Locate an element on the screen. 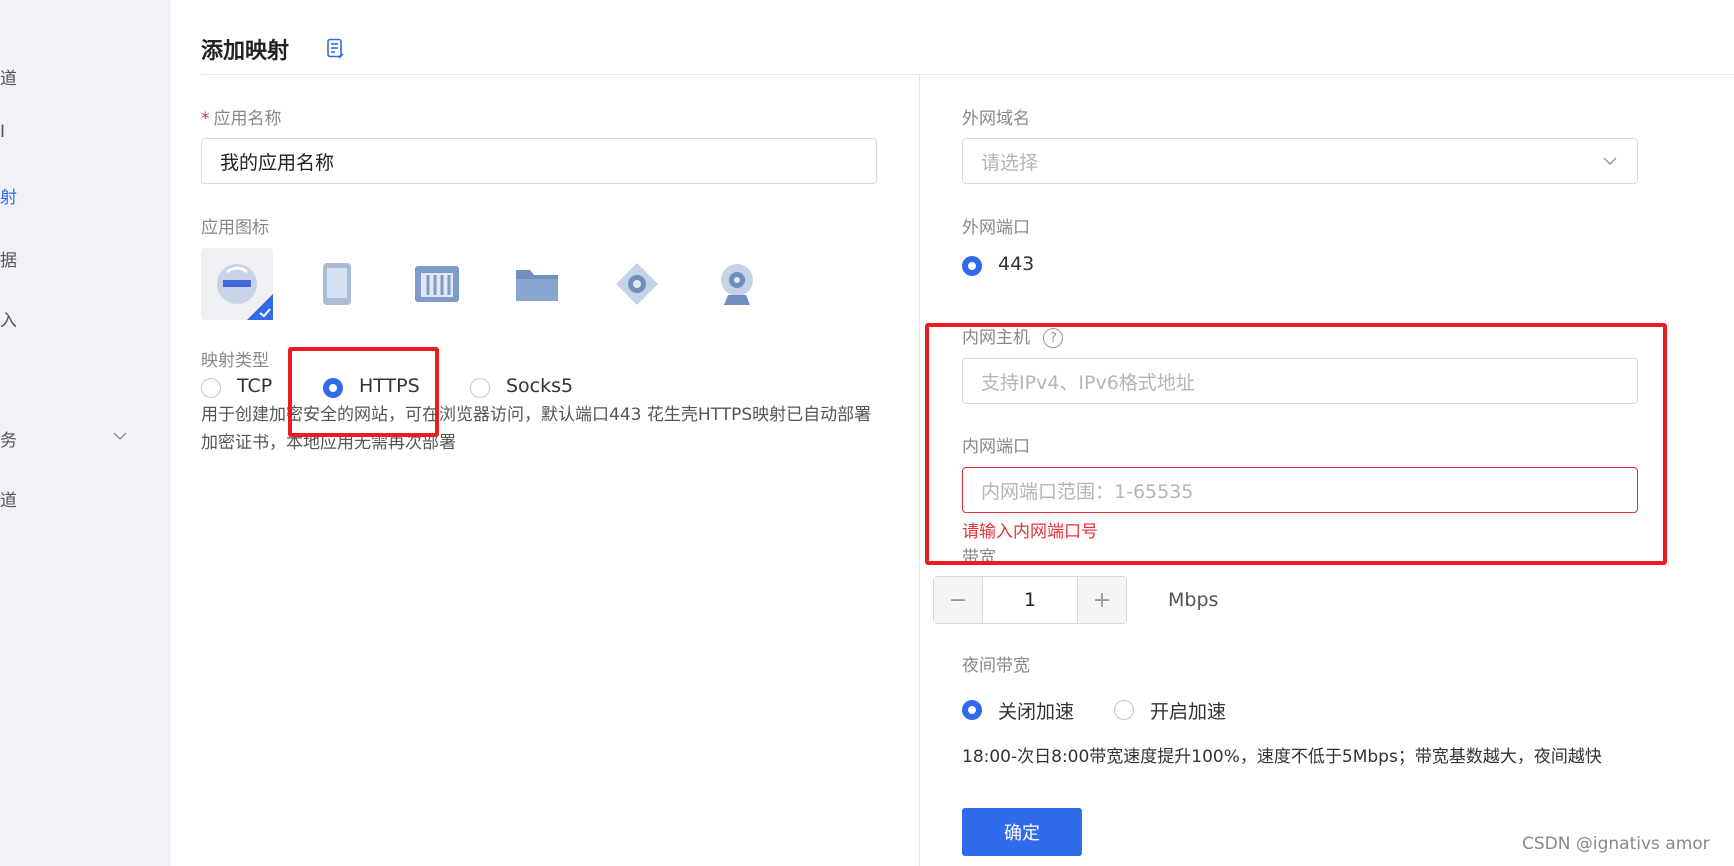 Image resolution: width=1734 pixels, height=866 pixels. bandwidth-stepper: − 1 + is located at coordinates (1030, 600).